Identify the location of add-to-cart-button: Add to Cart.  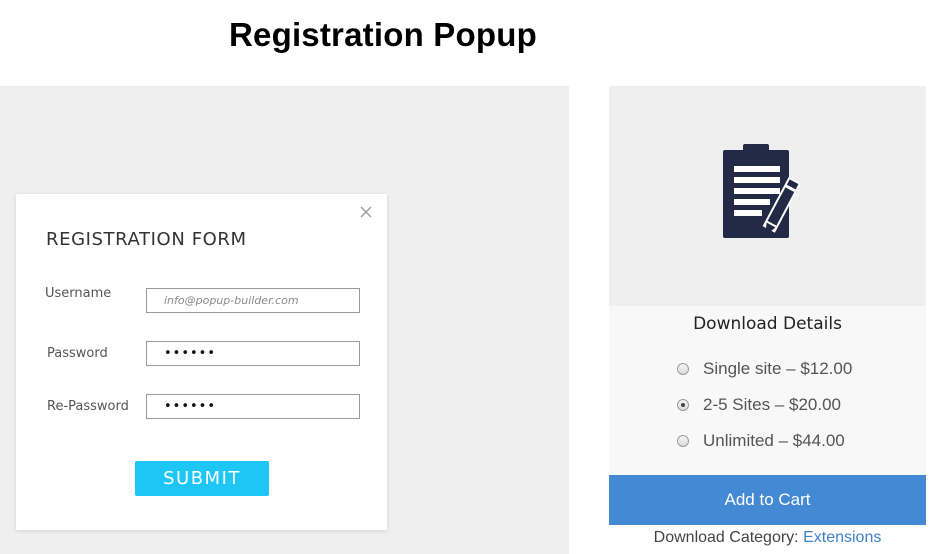
(767, 500).